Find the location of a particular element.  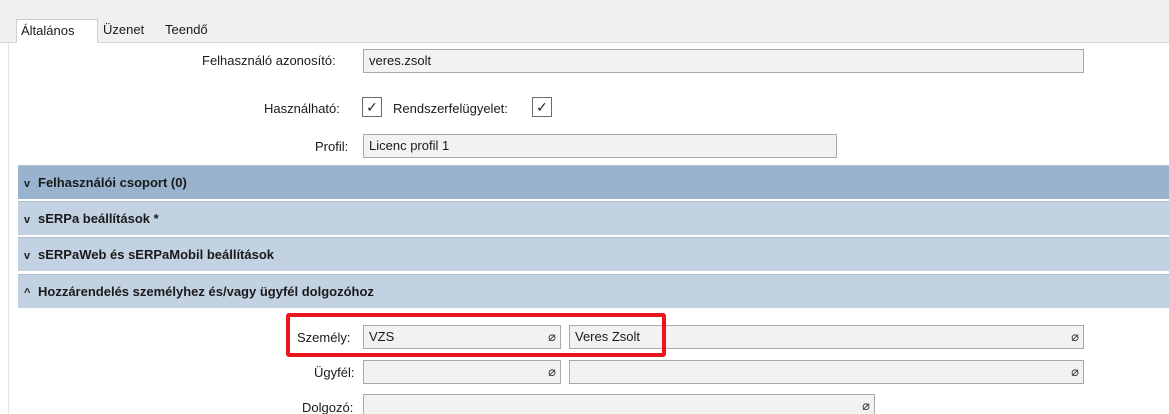

sysadmin-checkbox: ✓ is located at coordinates (542, 107).